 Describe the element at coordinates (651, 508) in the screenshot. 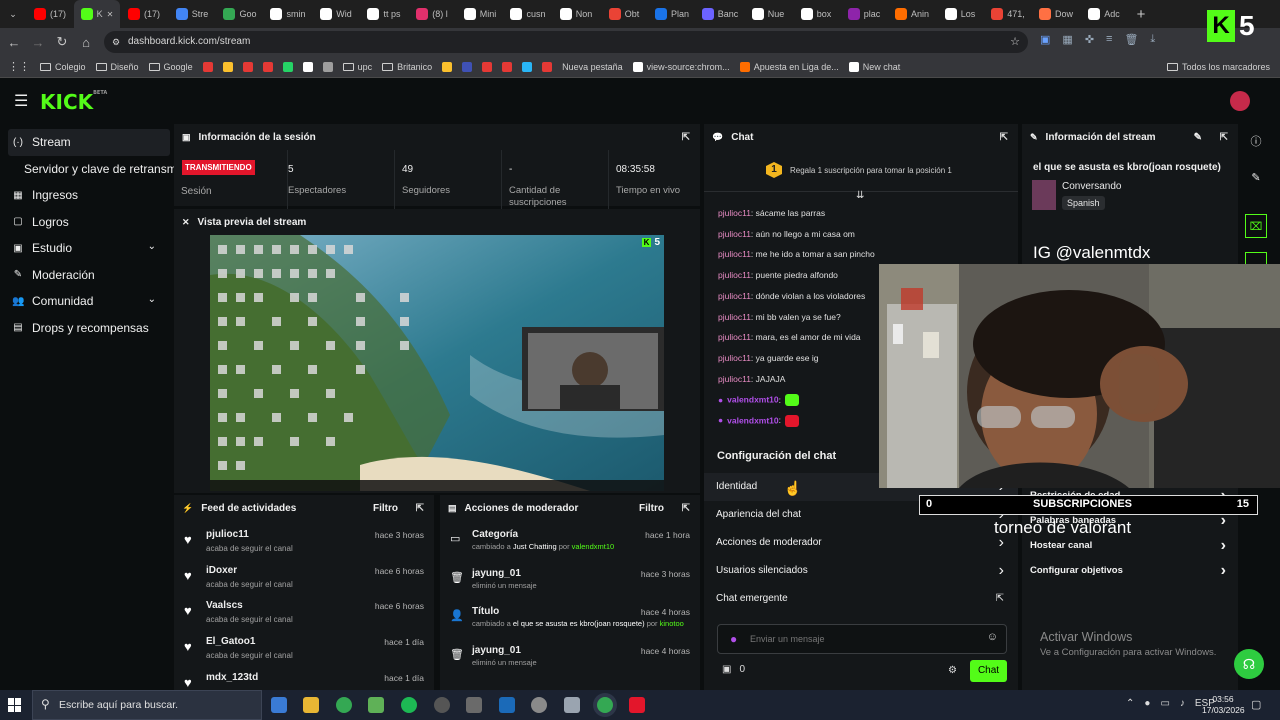

I see `modactions-filter-button: Filtro` at that location.